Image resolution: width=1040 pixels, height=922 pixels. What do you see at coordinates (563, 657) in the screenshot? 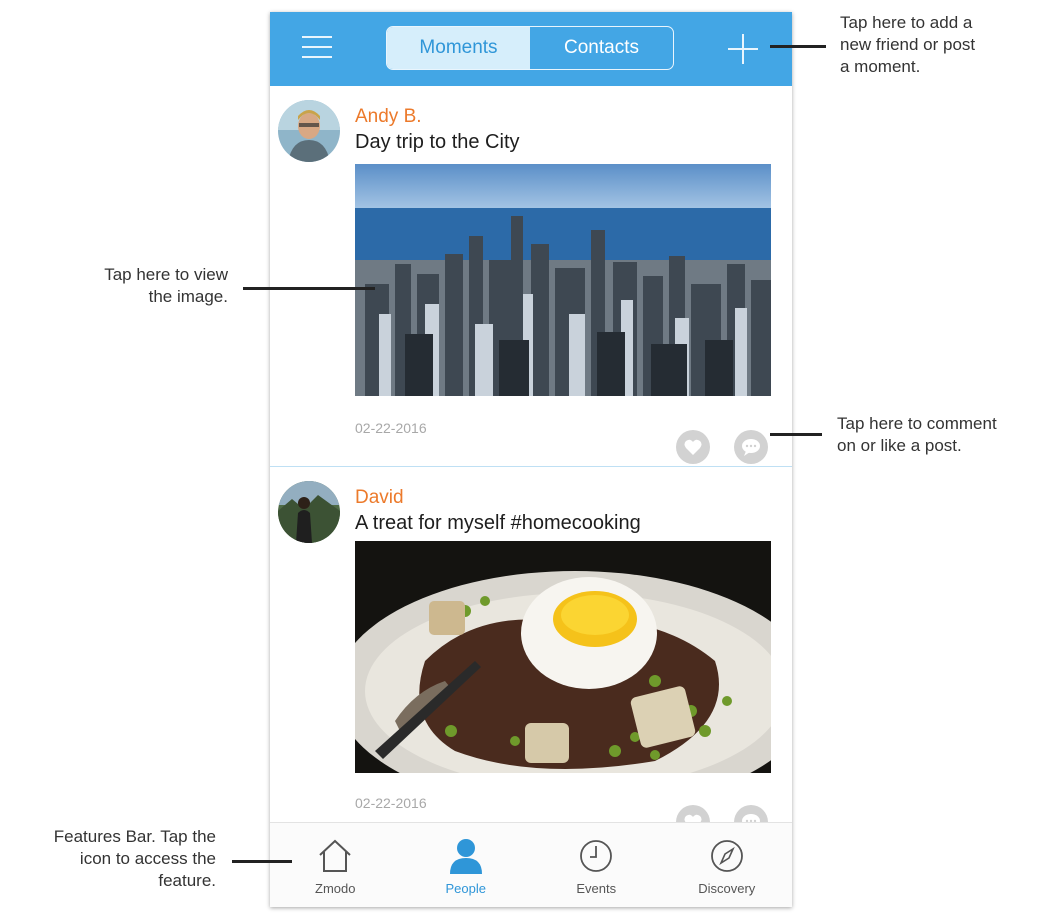
I see `steak-and-egg-photo` at bounding box center [563, 657].